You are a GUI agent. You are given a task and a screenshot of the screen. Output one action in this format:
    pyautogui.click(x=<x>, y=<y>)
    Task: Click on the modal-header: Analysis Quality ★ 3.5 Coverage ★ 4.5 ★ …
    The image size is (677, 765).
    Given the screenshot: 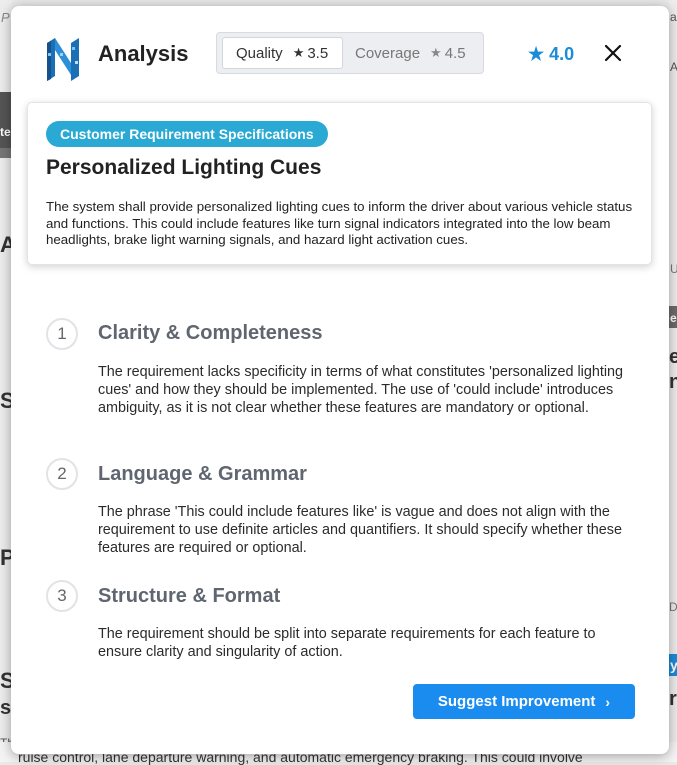 What is the action you would take?
    pyautogui.click(x=340, y=54)
    